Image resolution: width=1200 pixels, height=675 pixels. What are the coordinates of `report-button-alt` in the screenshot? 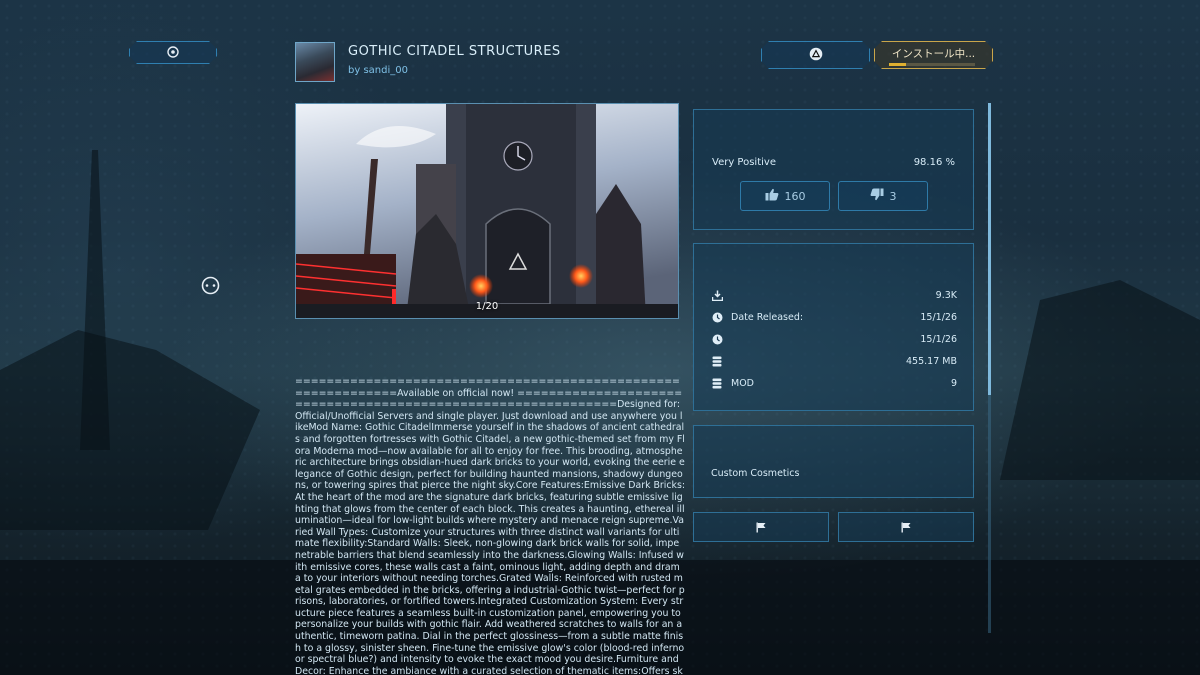 It's located at (906, 527).